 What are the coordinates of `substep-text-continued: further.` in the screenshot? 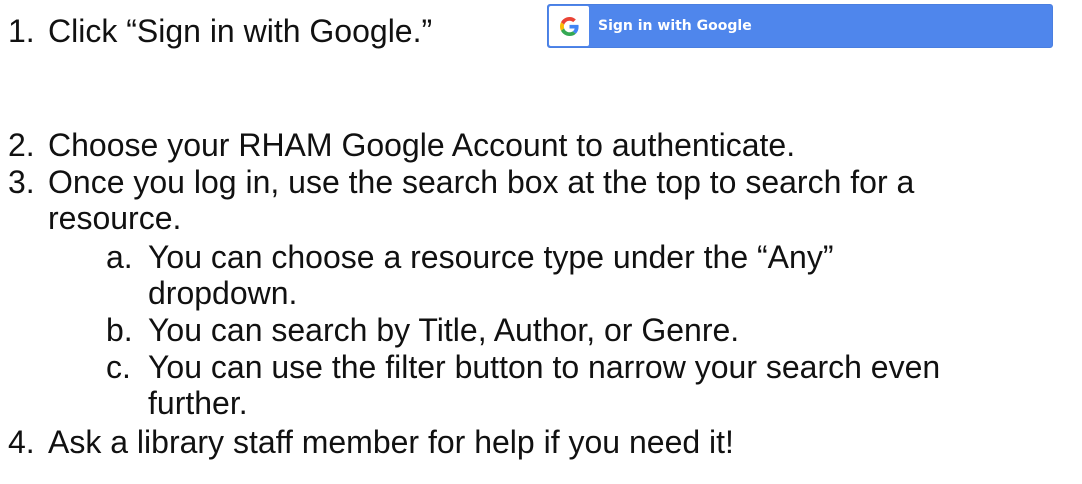 It's located at (198, 403).